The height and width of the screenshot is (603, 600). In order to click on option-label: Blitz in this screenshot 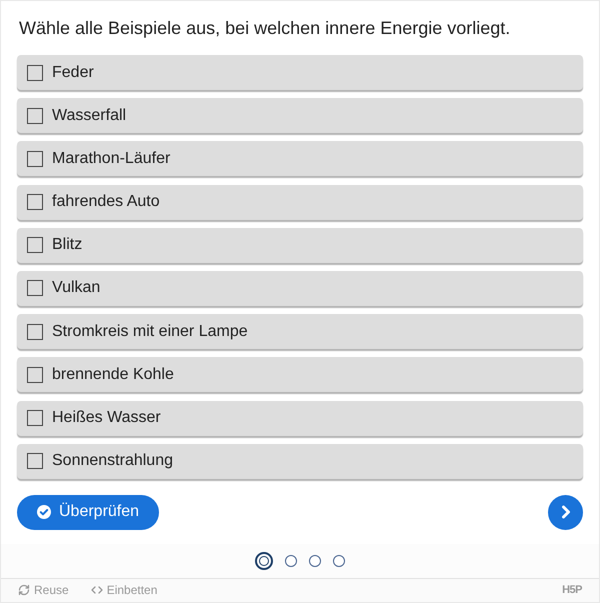, I will do `click(67, 245)`.